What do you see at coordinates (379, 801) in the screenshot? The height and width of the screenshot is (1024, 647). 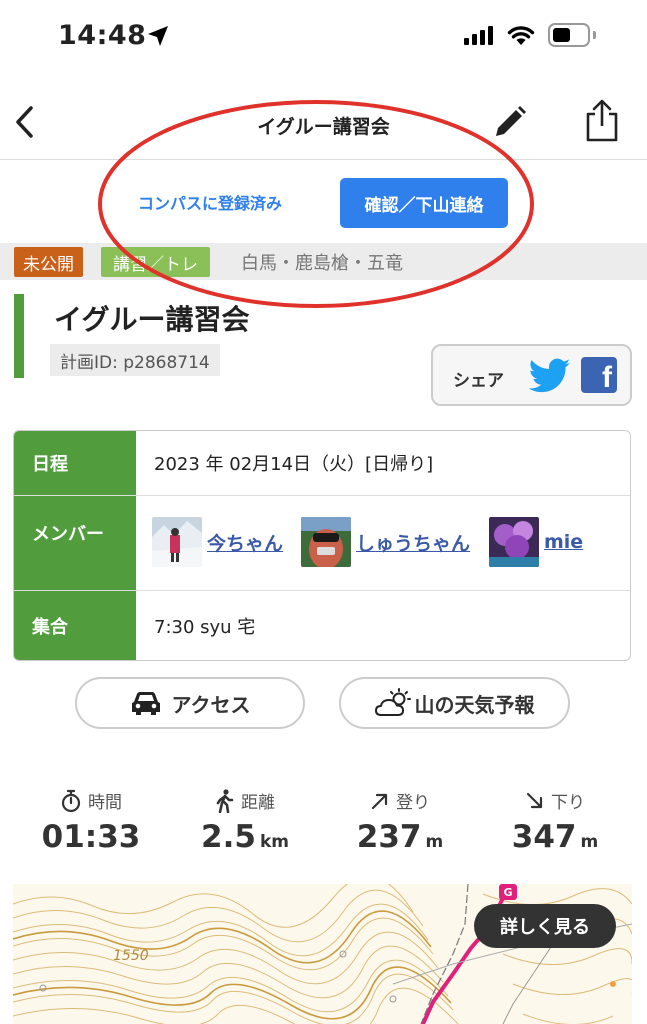 I see `arrow-up-right-icon` at bounding box center [379, 801].